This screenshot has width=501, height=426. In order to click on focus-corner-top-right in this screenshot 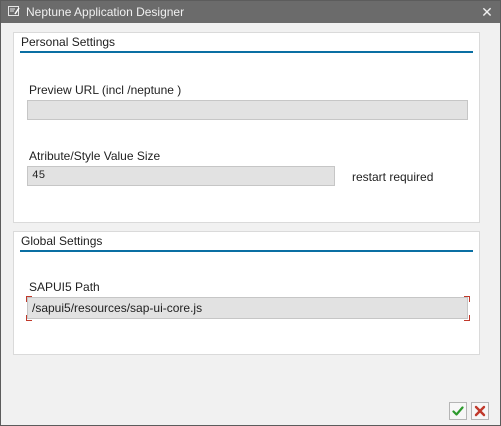, I will do `click(467, 299)`.